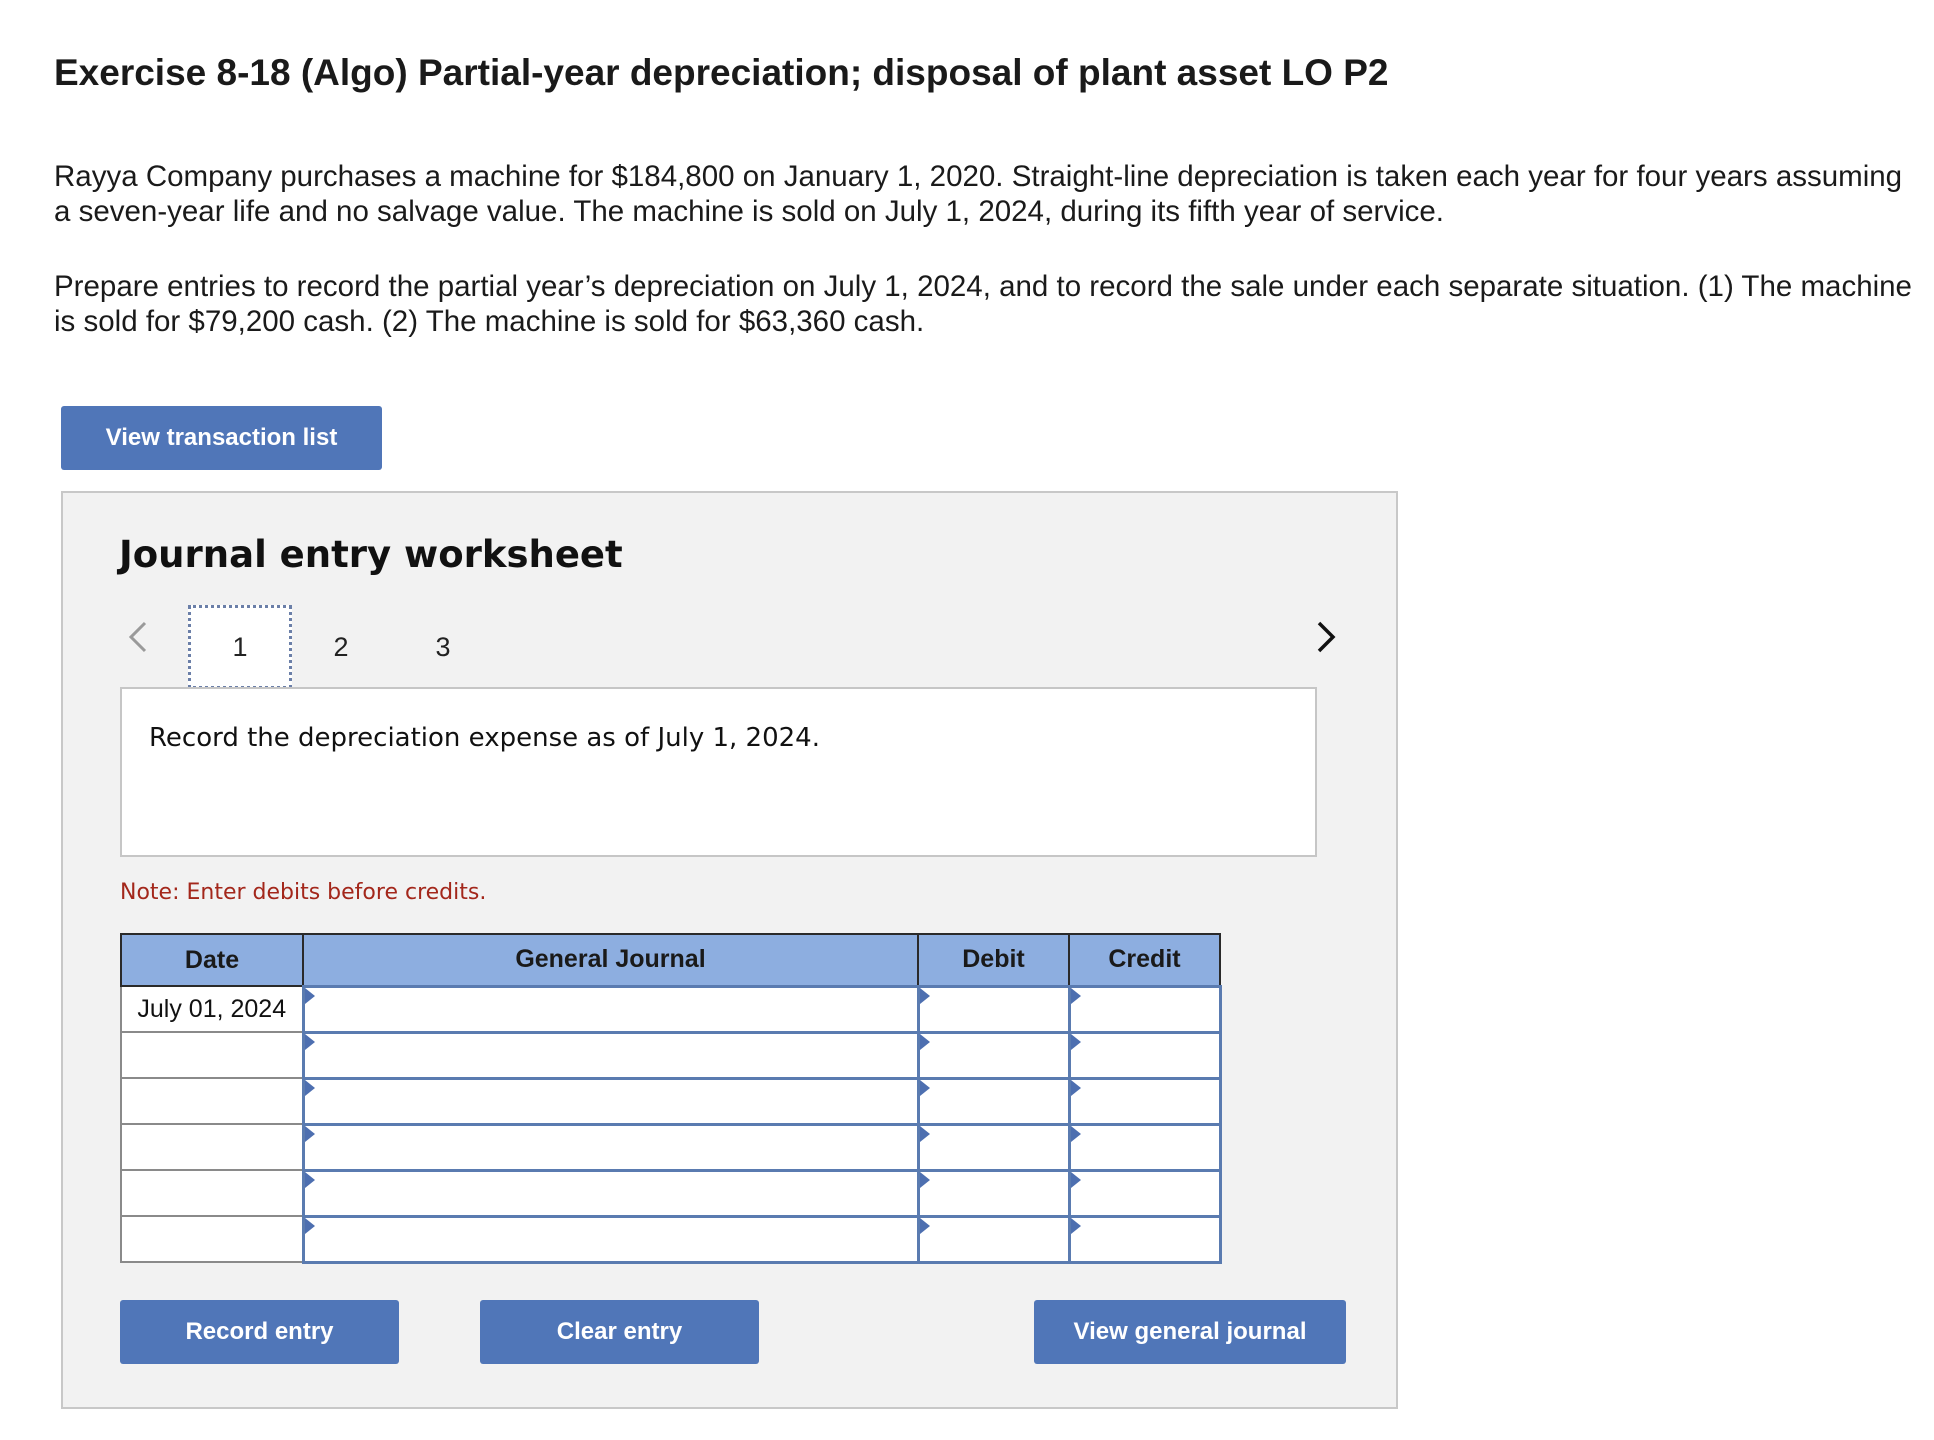  I want to click on column-header-general-journal: General Journal, so click(610, 960).